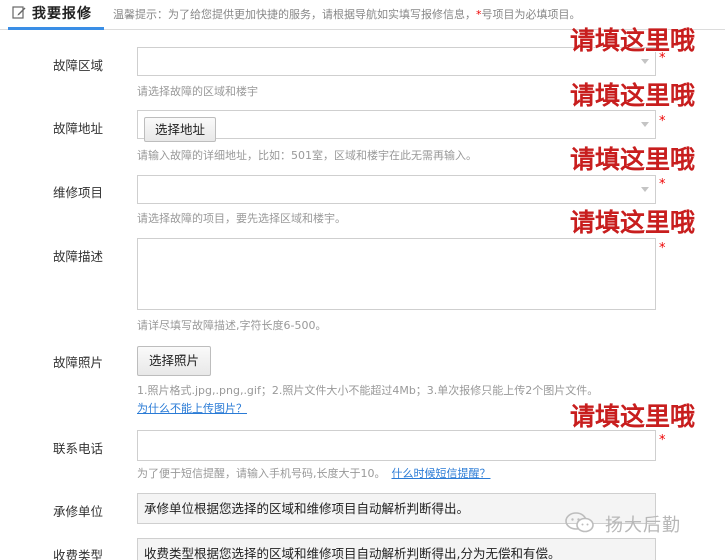 The height and width of the screenshot is (560, 725). Describe the element at coordinates (662, 184) in the screenshot. I see `item-required-mark: *` at that location.